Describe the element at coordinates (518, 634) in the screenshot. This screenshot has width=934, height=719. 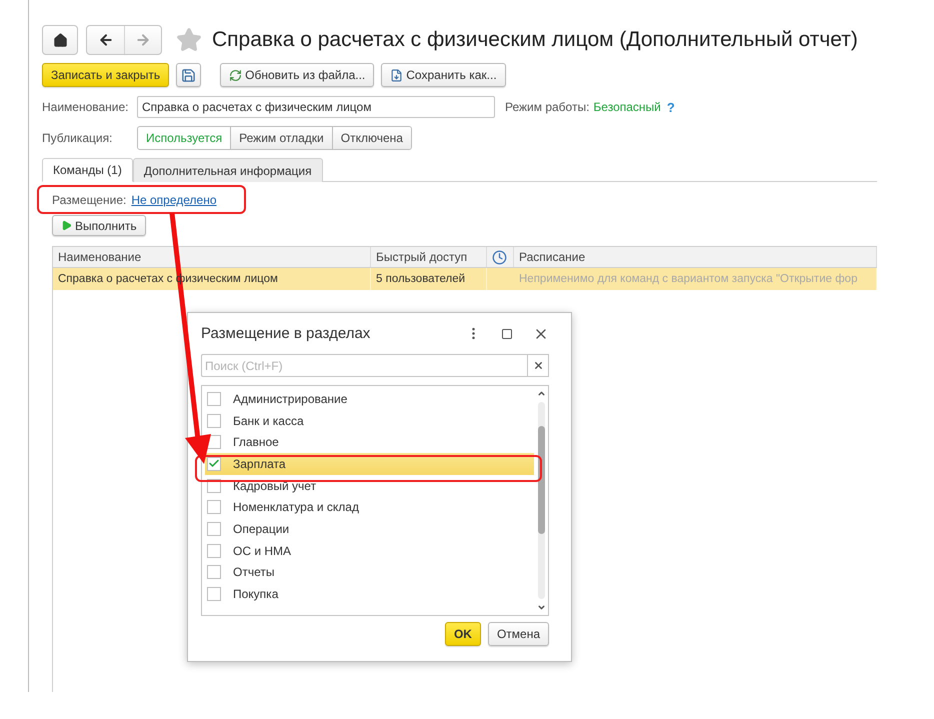
I see `cancel-button: Отмена` at that location.